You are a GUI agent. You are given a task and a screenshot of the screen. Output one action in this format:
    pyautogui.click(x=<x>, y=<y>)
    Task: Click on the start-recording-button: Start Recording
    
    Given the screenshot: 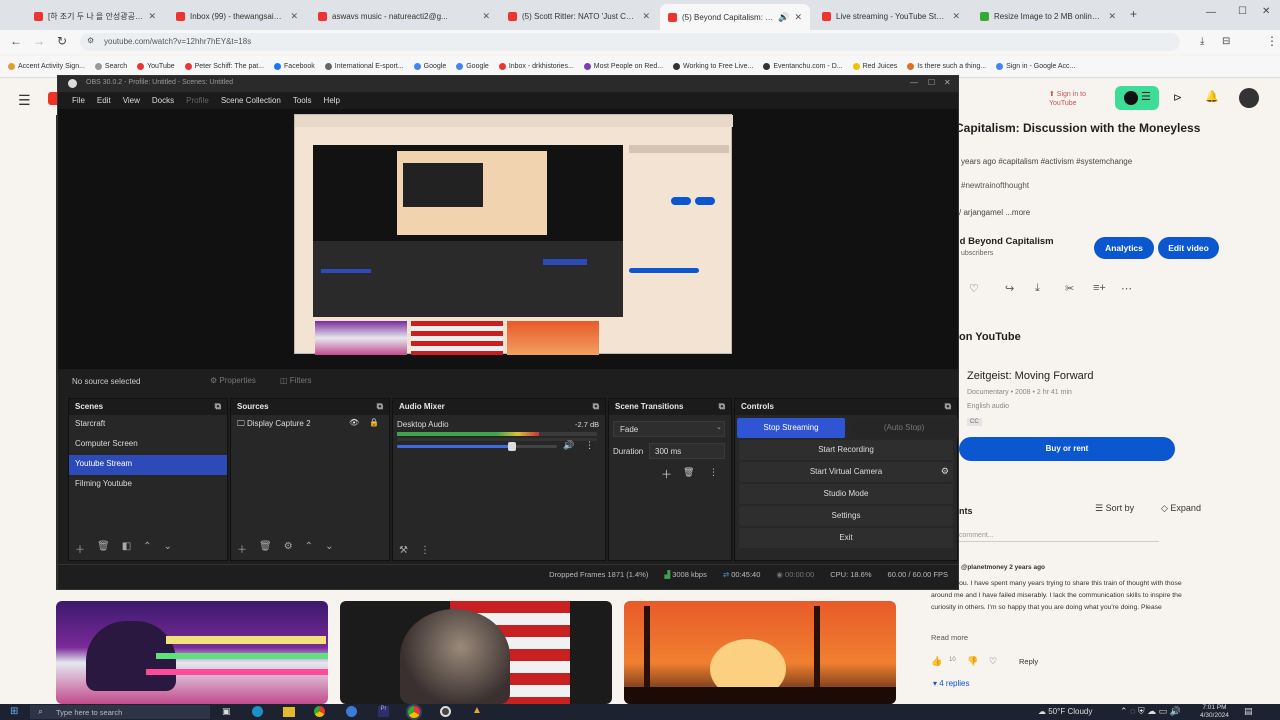 What is the action you would take?
    pyautogui.click(x=846, y=450)
    